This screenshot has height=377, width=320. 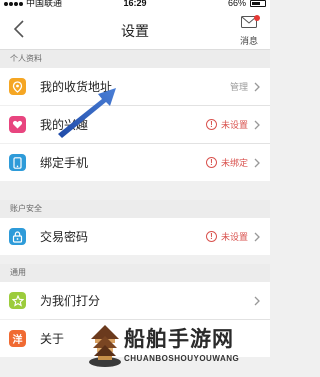 What do you see at coordinates (135, 162) in the screenshot?
I see `row-bind-phone: 绑定手机 ! 未绑定` at bounding box center [135, 162].